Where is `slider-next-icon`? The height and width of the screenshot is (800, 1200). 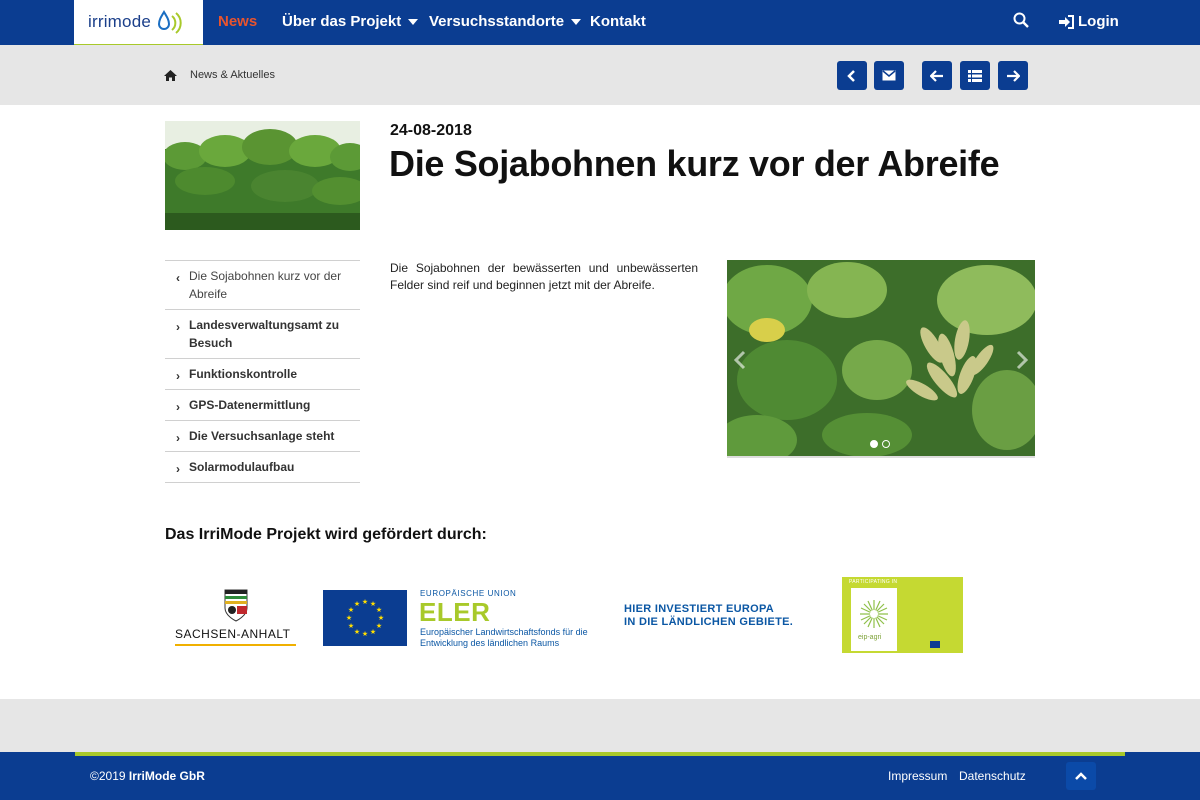 slider-next-icon is located at coordinates (1022, 362).